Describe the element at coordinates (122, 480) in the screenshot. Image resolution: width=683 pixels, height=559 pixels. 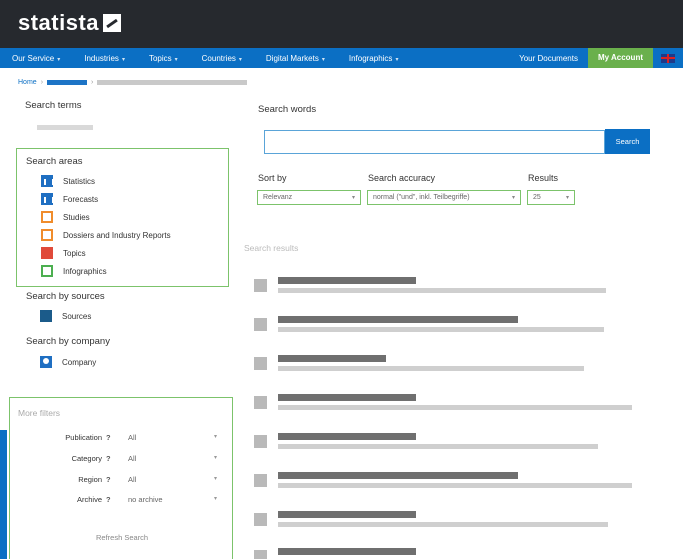
I see `filter-region: Region ? All ▾` at that location.